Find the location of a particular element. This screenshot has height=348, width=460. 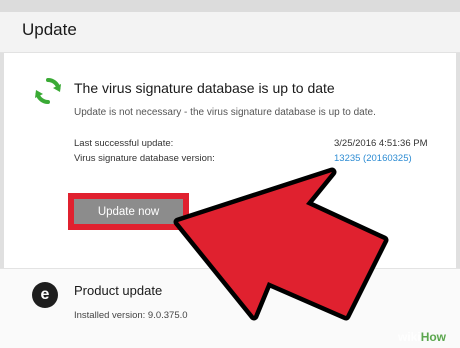

db-version-link: 13235 (20160325) is located at coordinates (373, 158).